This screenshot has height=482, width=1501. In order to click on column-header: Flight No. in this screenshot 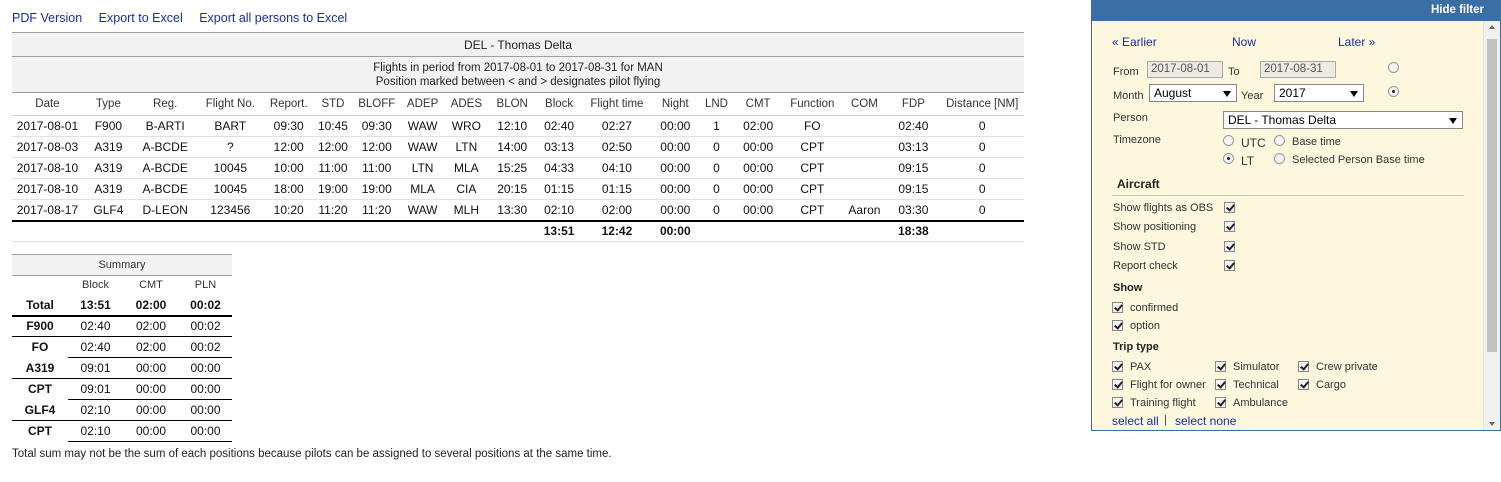, I will do `click(230, 104)`.